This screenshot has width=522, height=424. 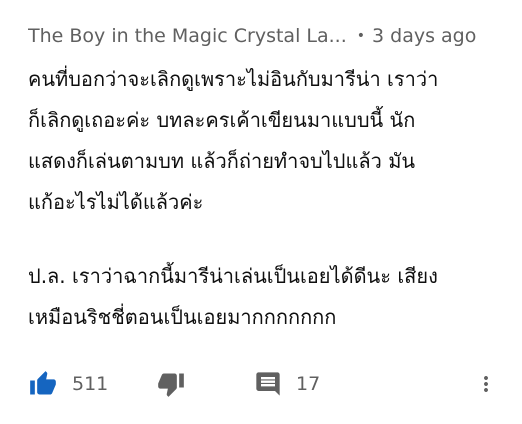 What do you see at coordinates (182, 317) in the screenshot?
I see `comment-line: เหมือนริชชี่ตอนเป็นเอยมากกกกกกก` at bounding box center [182, 317].